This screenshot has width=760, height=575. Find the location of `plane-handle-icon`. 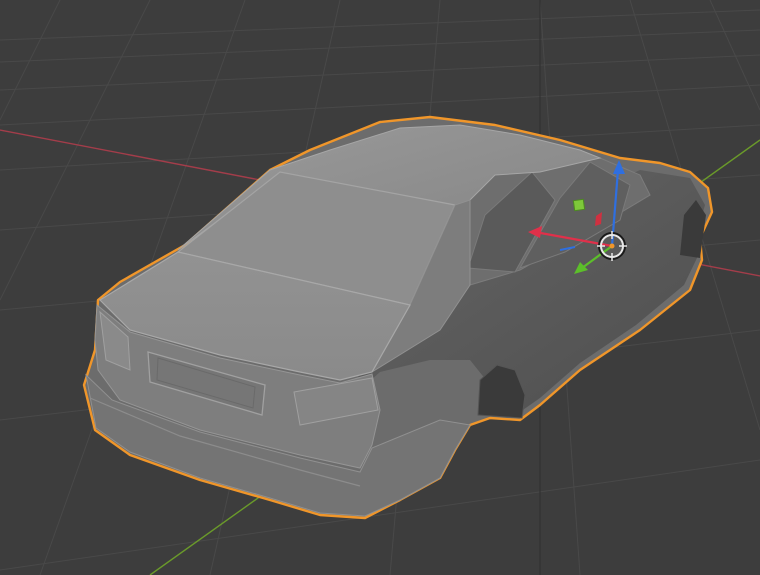

plane-handle-icon is located at coordinates (579, 205).